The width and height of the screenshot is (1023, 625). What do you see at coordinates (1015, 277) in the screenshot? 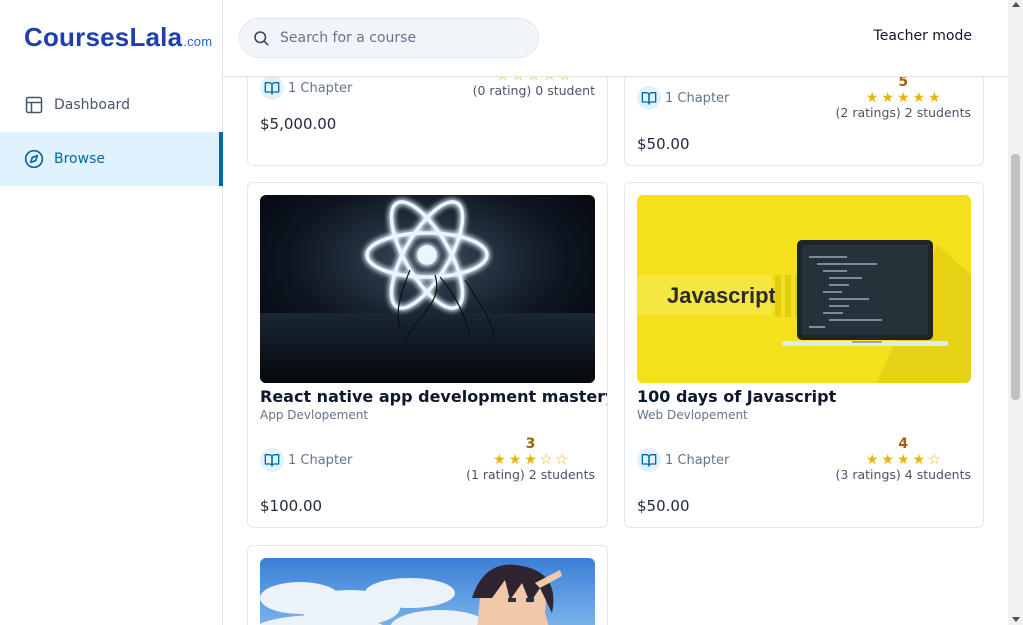
I see `scroll-thumb` at bounding box center [1015, 277].